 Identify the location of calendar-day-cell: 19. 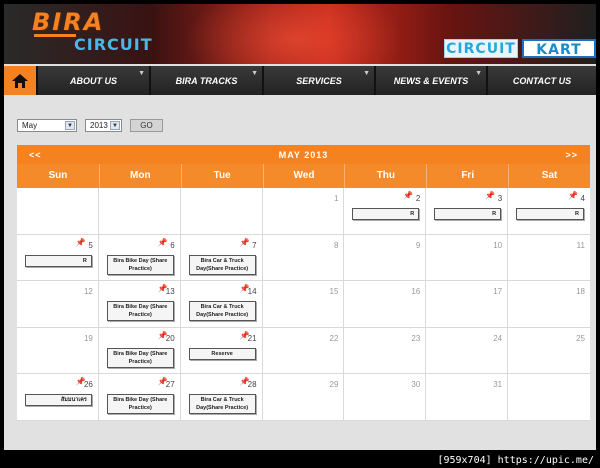
(58, 351).